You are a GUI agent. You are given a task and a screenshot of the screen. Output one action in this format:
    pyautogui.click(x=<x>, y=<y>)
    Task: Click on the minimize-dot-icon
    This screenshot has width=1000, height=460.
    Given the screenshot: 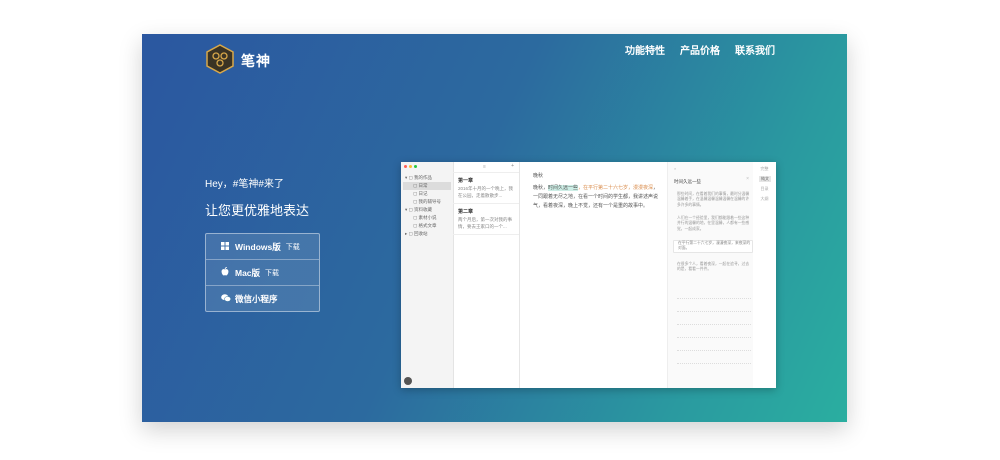 What is the action you would take?
    pyautogui.click(x=410, y=166)
    